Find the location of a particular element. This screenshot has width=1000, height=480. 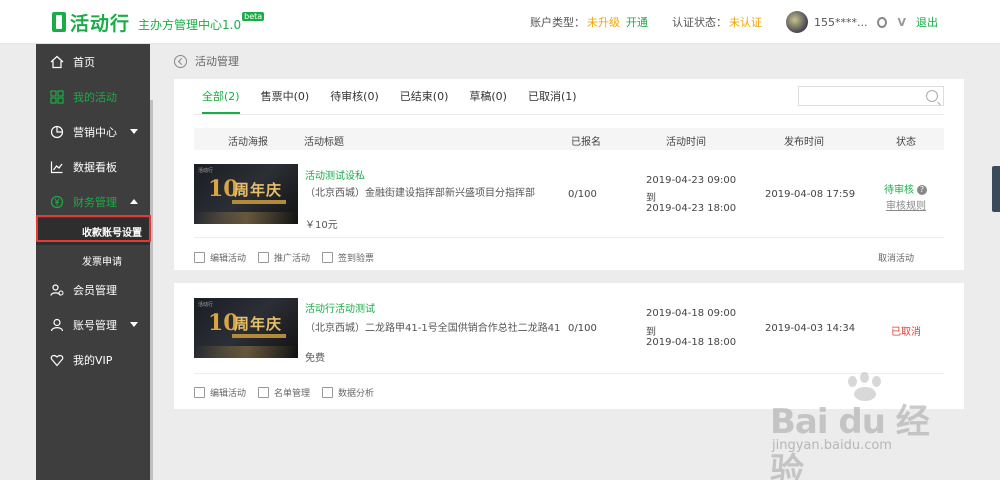

sidebar-item-finance: 财务管理 is located at coordinates (93, 201).